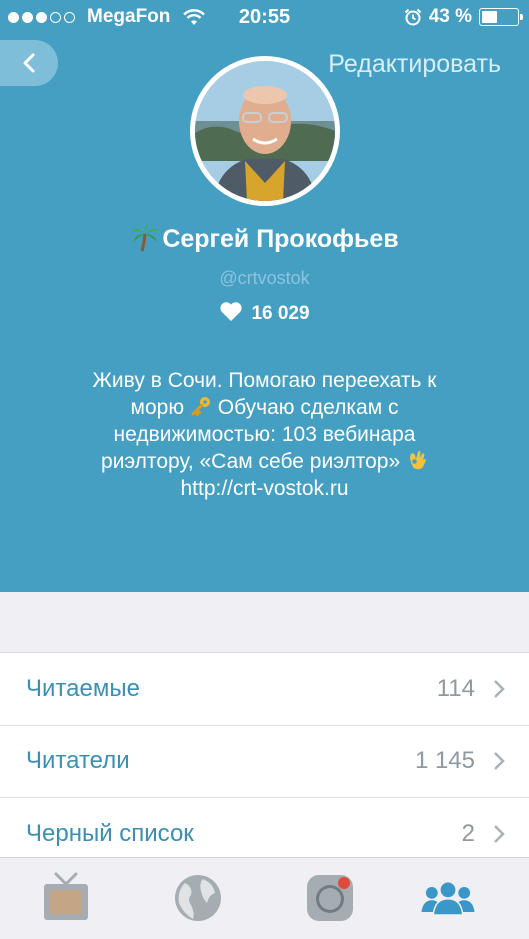 This screenshot has width=529, height=939. Describe the element at coordinates (264, 488) in the screenshot. I see `bio-link: http://crt-vostok.ru` at that location.